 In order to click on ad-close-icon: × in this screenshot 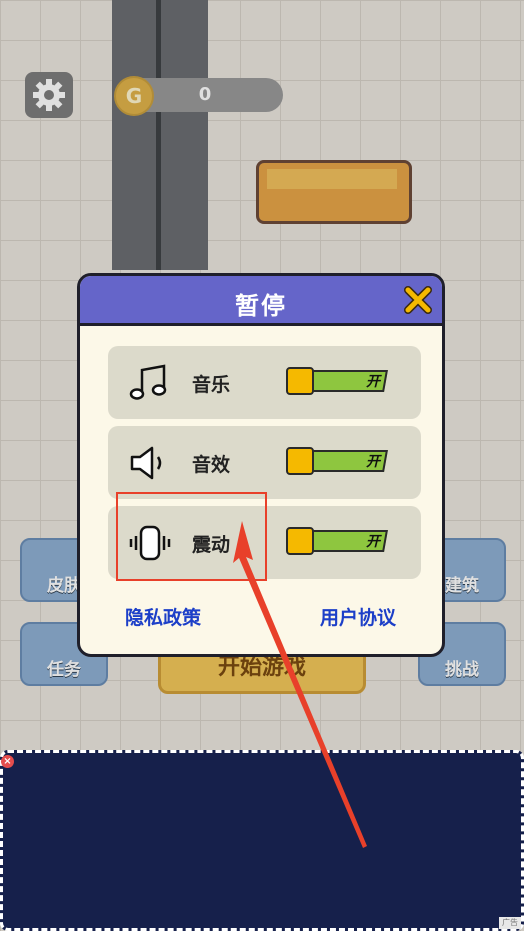, I will do `click(7, 761)`.